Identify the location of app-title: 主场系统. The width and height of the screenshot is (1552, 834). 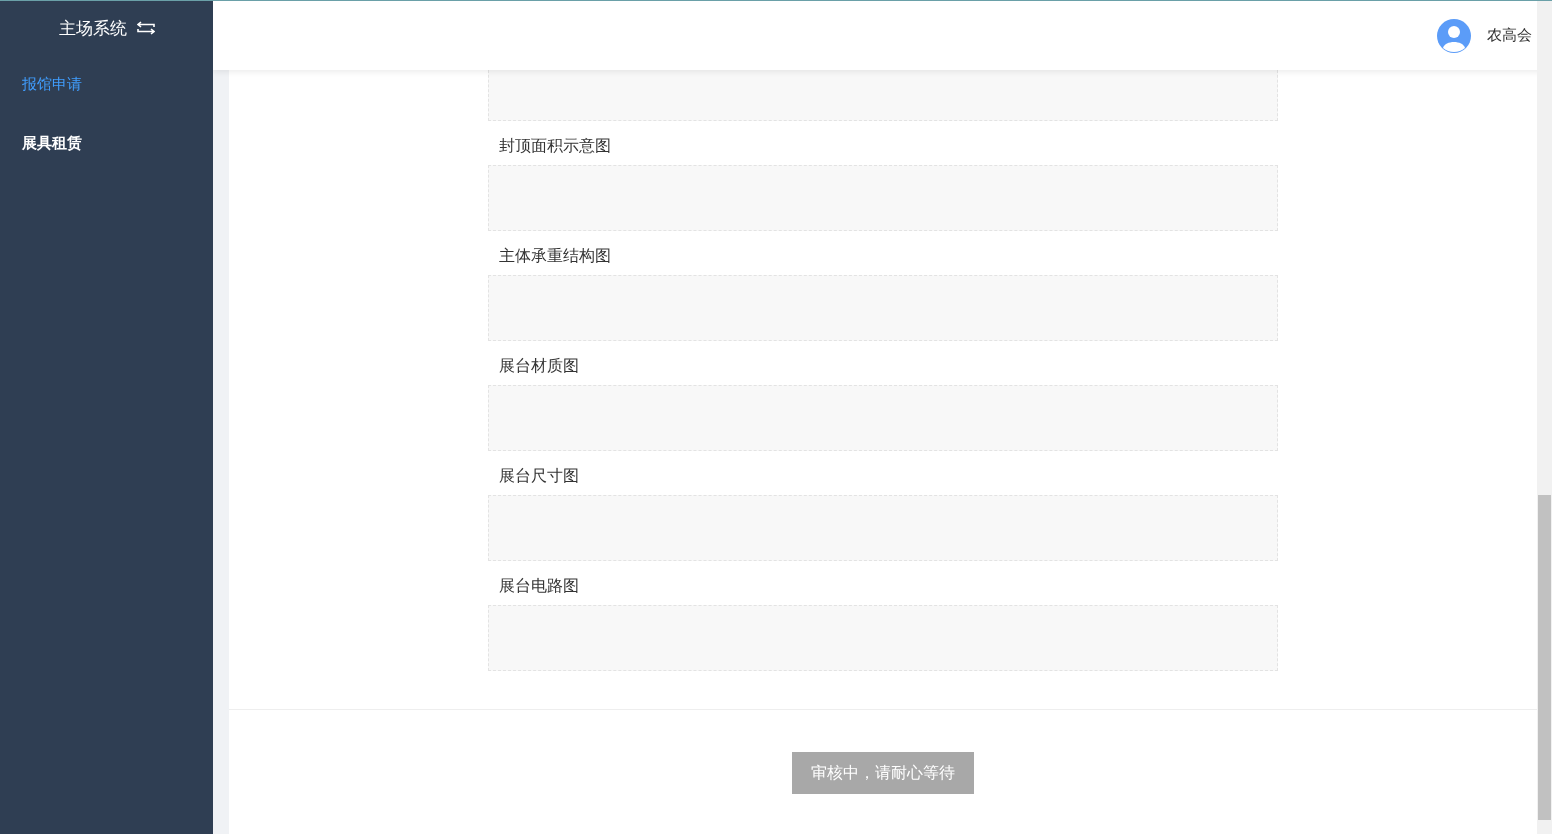
(92, 28).